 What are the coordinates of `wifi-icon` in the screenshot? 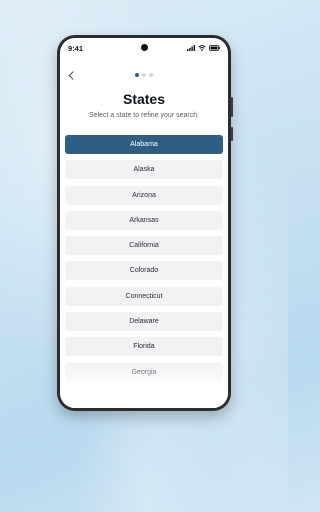 It's located at (202, 48).